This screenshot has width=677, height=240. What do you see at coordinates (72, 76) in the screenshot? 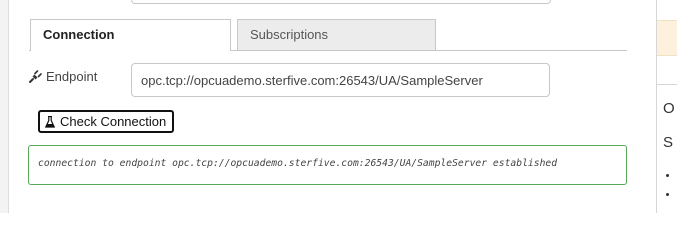
I see `endpoint-label: Endpoint` at bounding box center [72, 76].